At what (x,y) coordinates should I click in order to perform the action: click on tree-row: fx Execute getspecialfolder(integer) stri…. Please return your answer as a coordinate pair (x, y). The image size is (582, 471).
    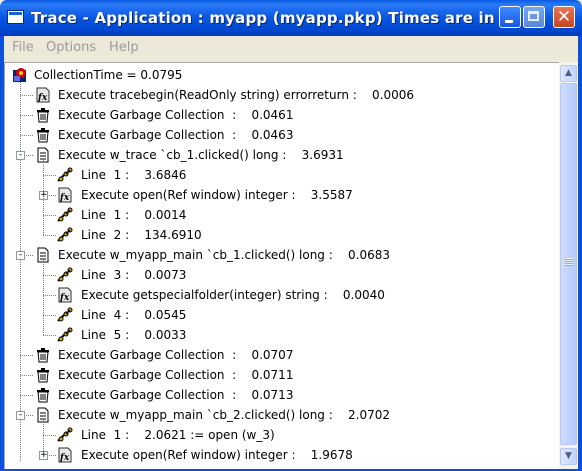
    Looking at the image, I should click on (282, 290).